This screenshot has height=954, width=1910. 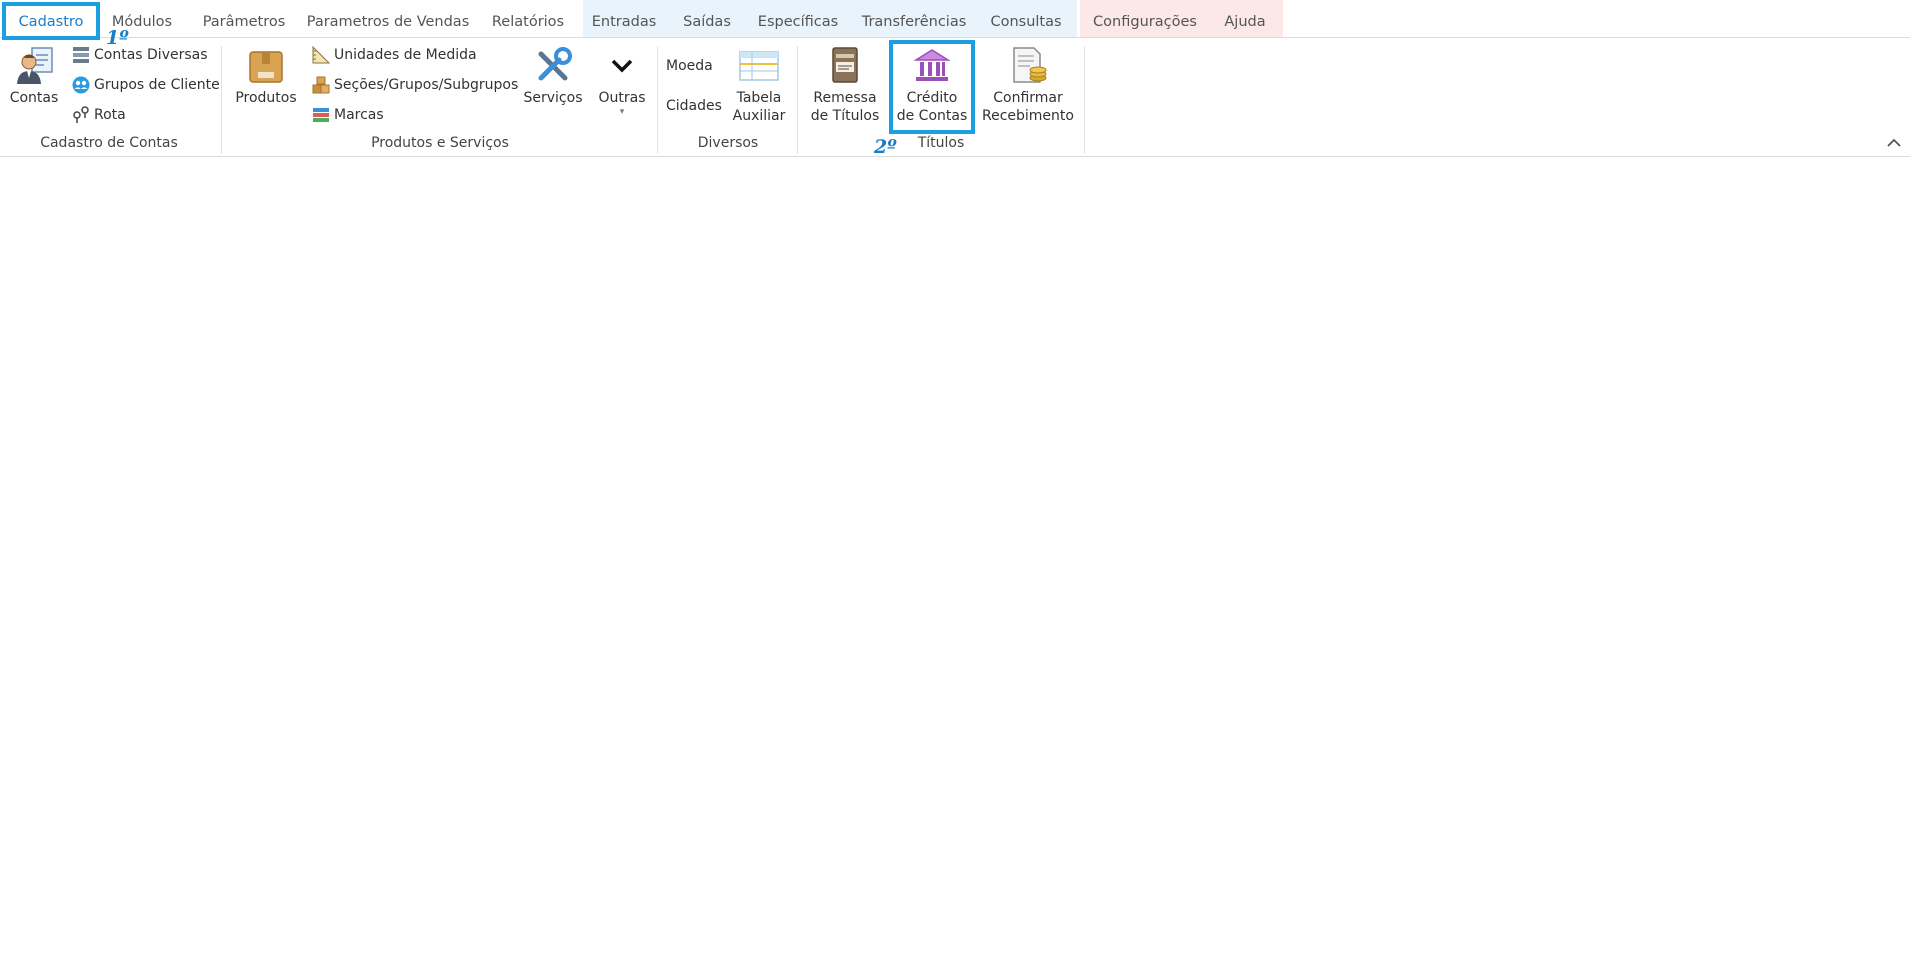 I want to click on printer-icon, so click(x=845, y=65).